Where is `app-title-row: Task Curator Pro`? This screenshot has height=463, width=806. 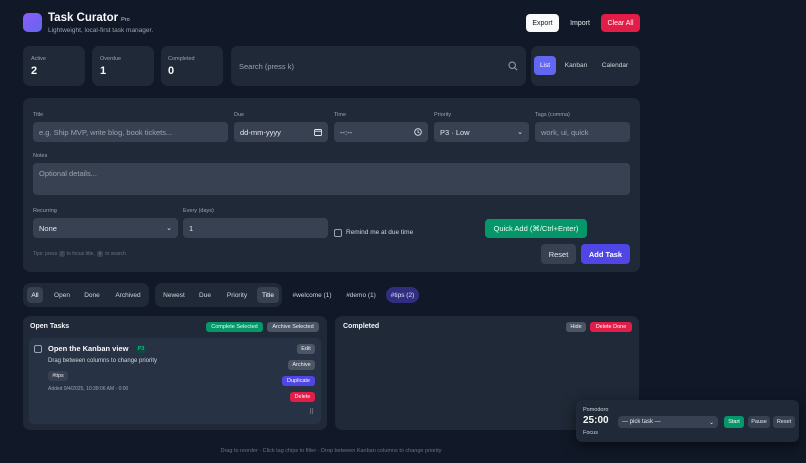
app-title-row: Task Curator Pro is located at coordinates (89, 18).